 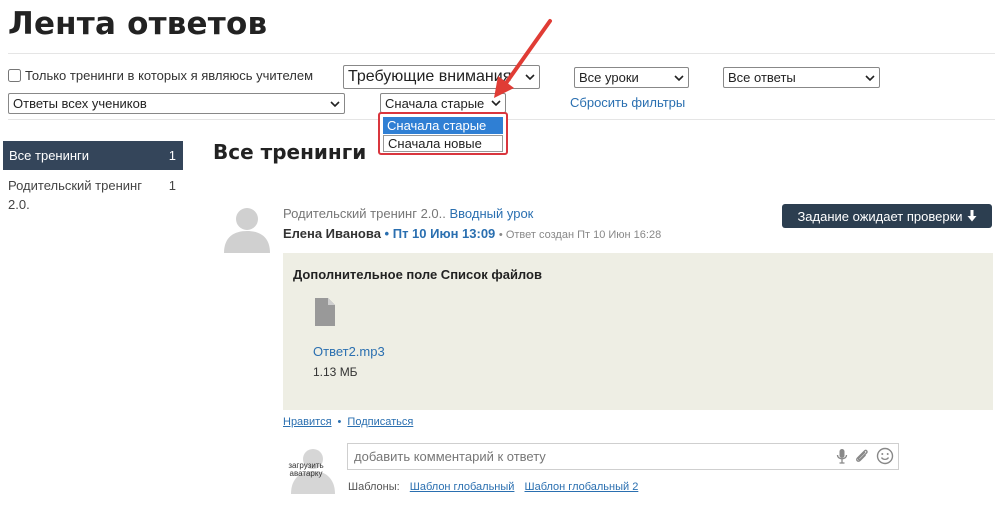 What do you see at coordinates (627, 102) in the screenshot?
I see `reset-filters-link: Сбросить фильтры` at bounding box center [627, 102].